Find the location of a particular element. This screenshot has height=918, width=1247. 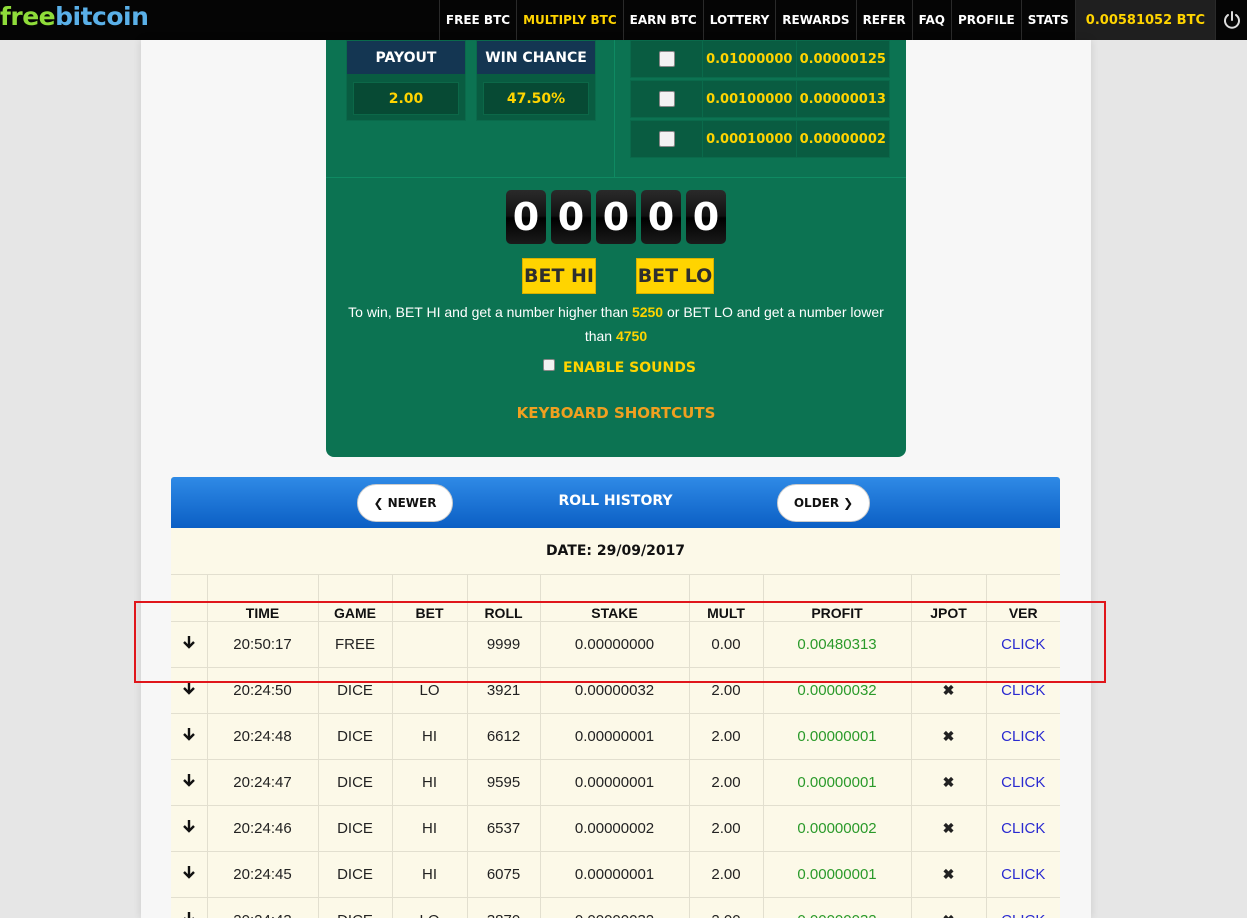

win-chance-label: WIN CHANCE is located at coordinates (536, 57).